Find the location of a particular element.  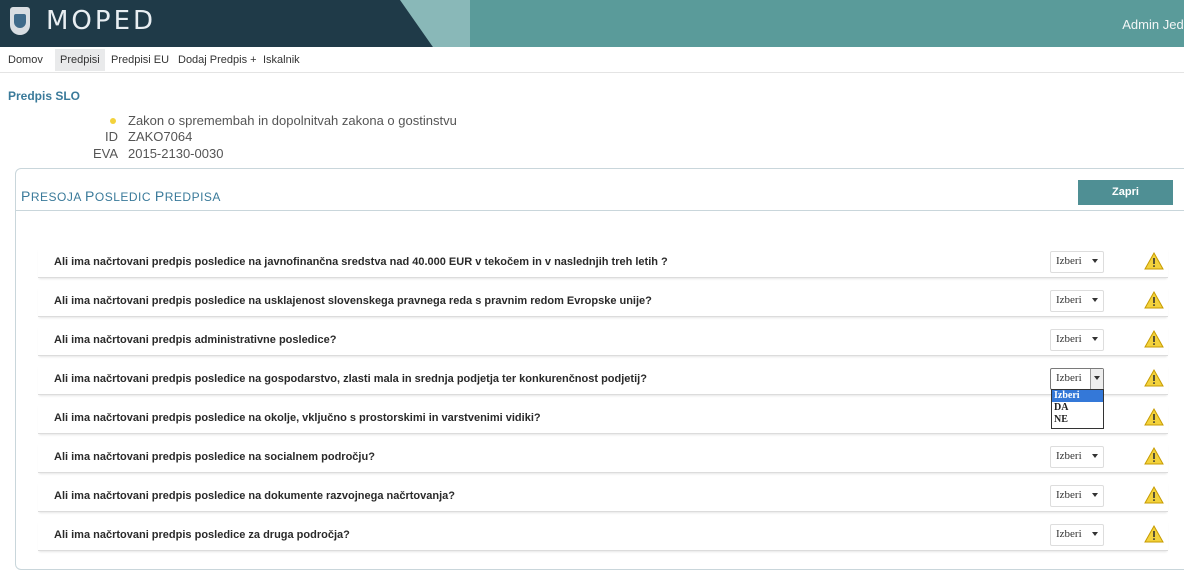

eva-label: EVA is located at coordinates (105, 153).